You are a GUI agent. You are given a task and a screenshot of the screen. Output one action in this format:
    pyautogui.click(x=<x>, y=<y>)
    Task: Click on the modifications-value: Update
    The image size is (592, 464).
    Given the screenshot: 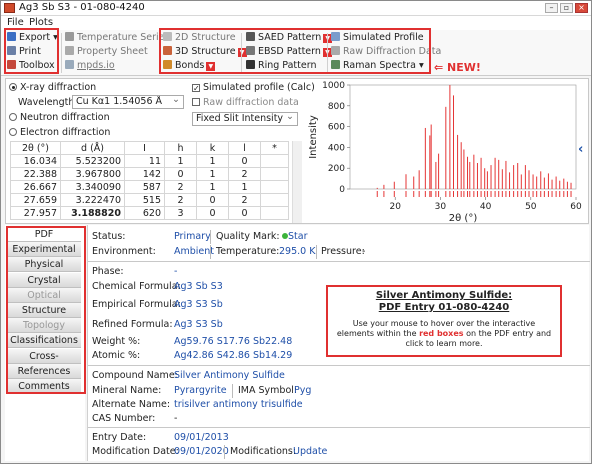 What is the action you would take?
    pyautogui.click(x=310, y=451)
    